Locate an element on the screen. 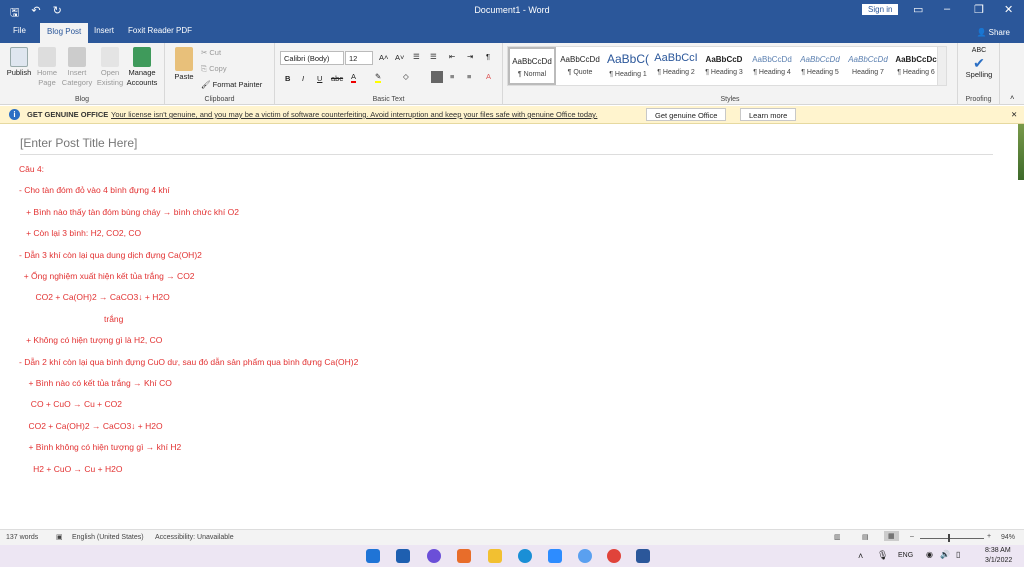 The height and width of the screenshot is (567, 1024). proofing-status-icon: ▣ is located at coordinates (59, 537).